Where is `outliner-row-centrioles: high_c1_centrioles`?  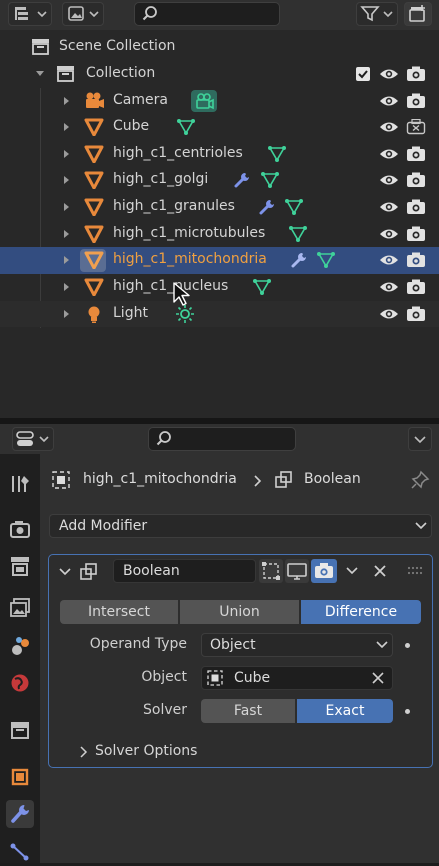
outliner-row-centrioles: high_c1_centrioles is located at coordinates (219, 154).